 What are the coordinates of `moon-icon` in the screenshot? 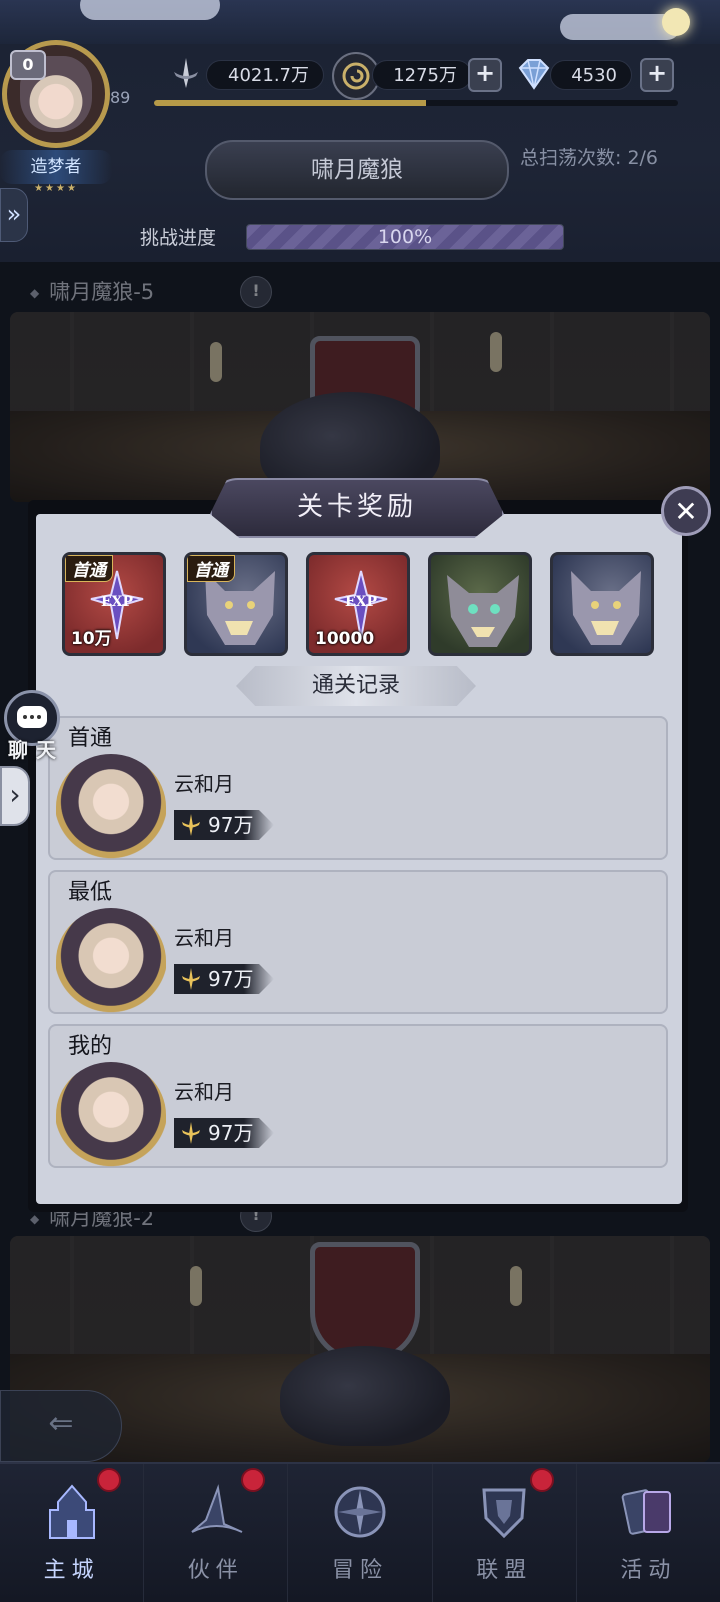 It's located at (676, 22).